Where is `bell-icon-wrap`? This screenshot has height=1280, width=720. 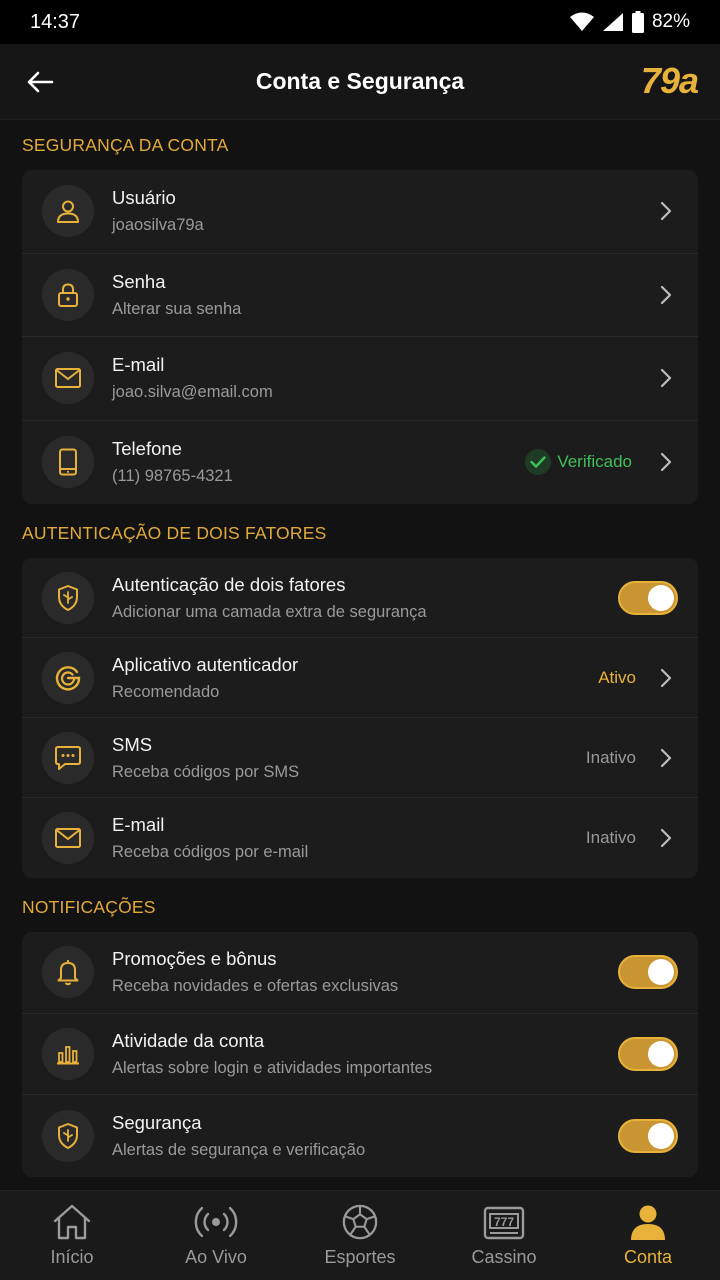 bell-icon-wrap is located at coordinates (68, 972).